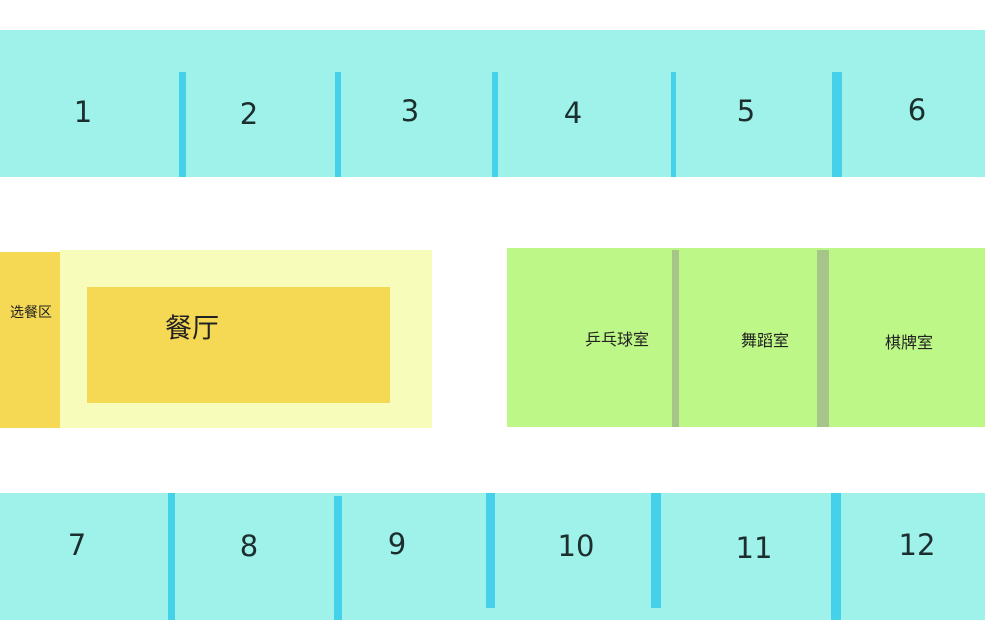 The image size is (985, 620). What do you see at coordinates (249, 546) in the screenshot?
I see `room-number-8: 8` at bounding box center [249, 546].